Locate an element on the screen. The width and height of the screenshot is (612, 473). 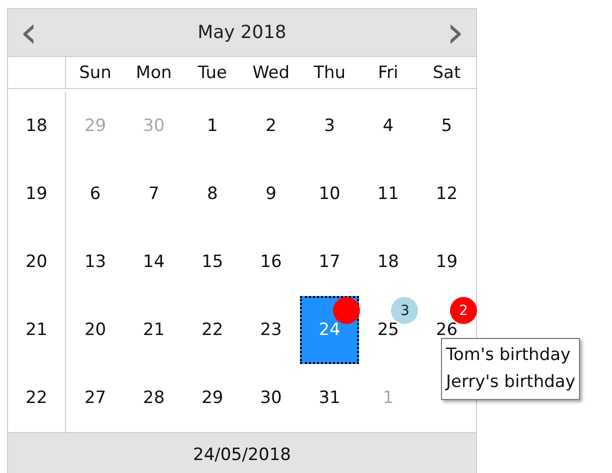
selected-date: 24/05/2018 is located at coordinates (242, 455).